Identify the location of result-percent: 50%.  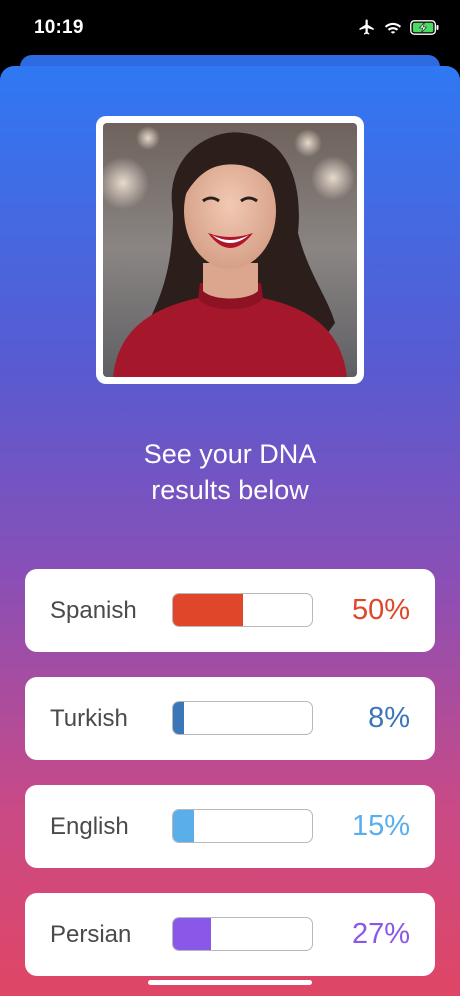
(380, 610).